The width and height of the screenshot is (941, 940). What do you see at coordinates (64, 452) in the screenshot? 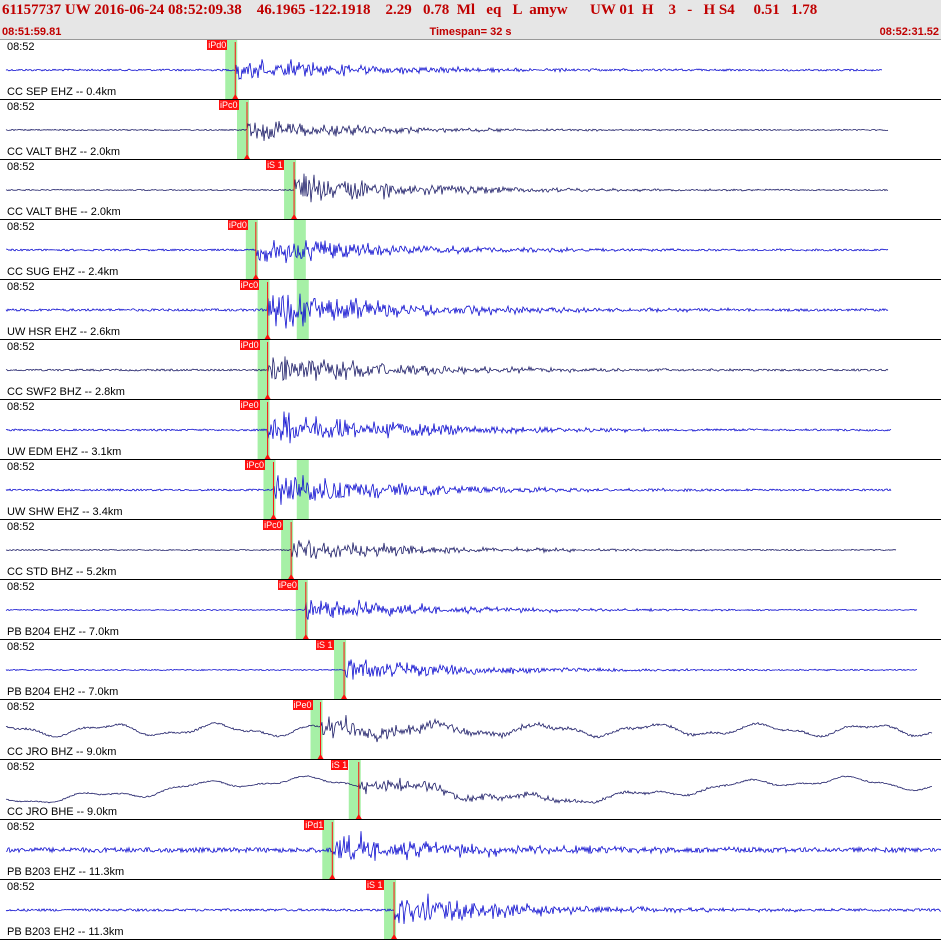
I see `channel-label: UW EDM EHZ -- 3.1km` at bounding box center [64, 452].